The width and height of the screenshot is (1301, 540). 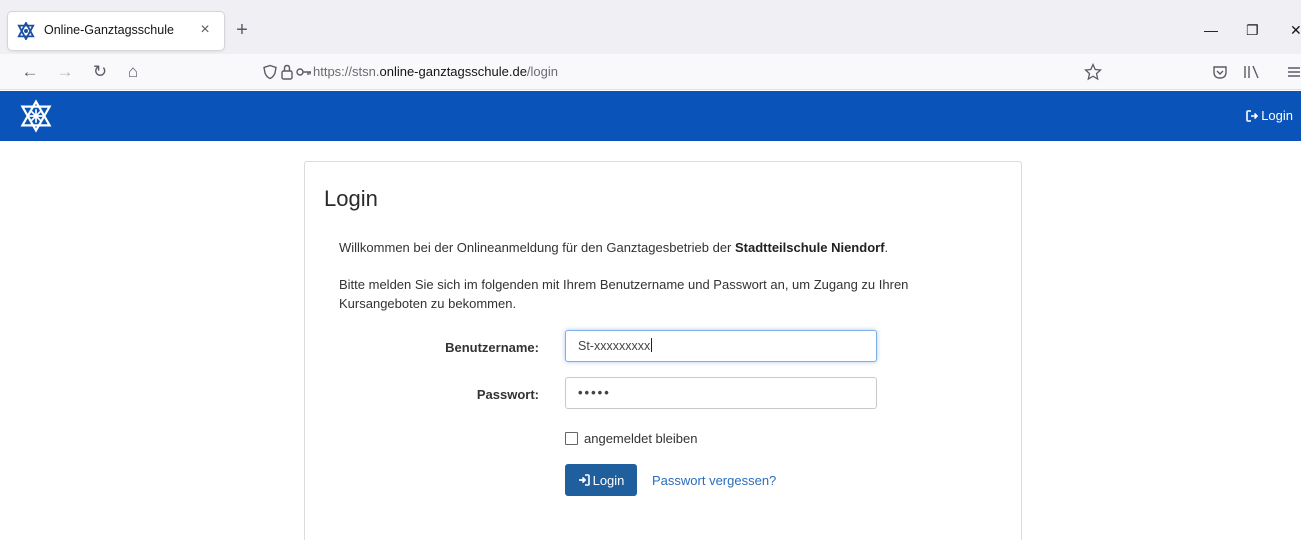 I want to click on login-button-label: Login, so click(x=608, y=480).